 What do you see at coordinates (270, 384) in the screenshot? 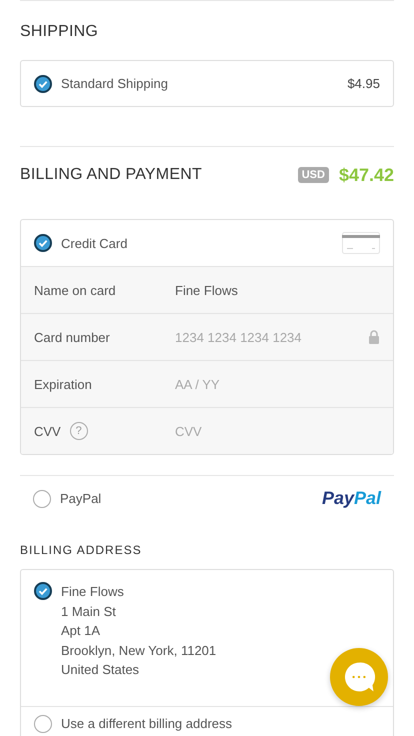
I see `card-input-field: AA / YY` at bounding box center [270, 384].